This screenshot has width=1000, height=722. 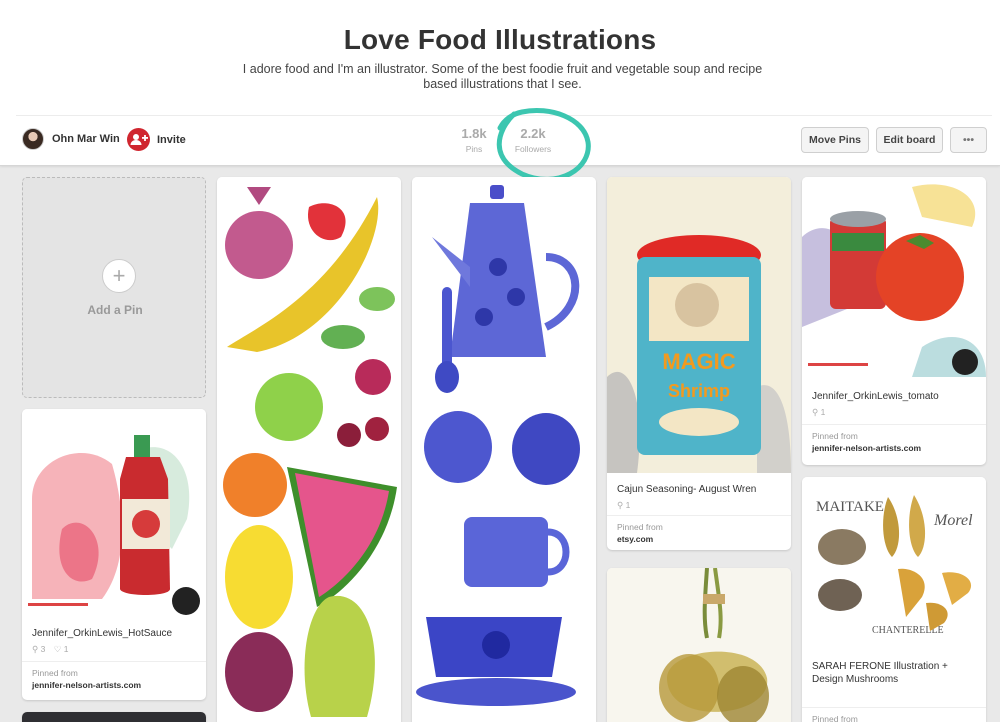 I want to click on svg-text: Morel, so click(x=953, y=520).